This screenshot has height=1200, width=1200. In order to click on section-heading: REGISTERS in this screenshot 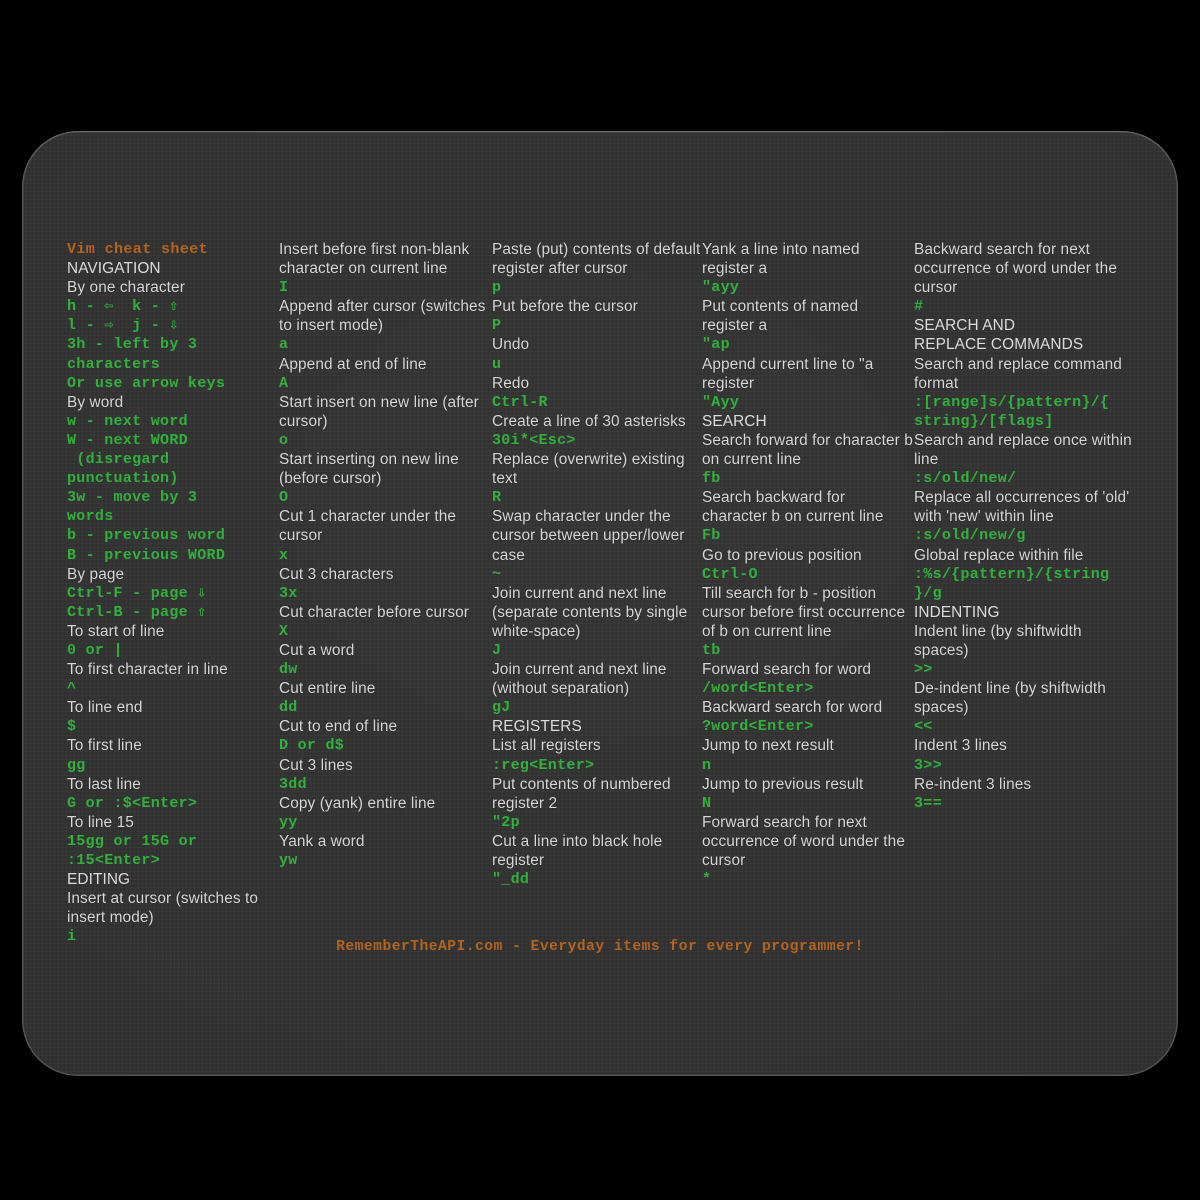, I will do `click(537, 727)`.